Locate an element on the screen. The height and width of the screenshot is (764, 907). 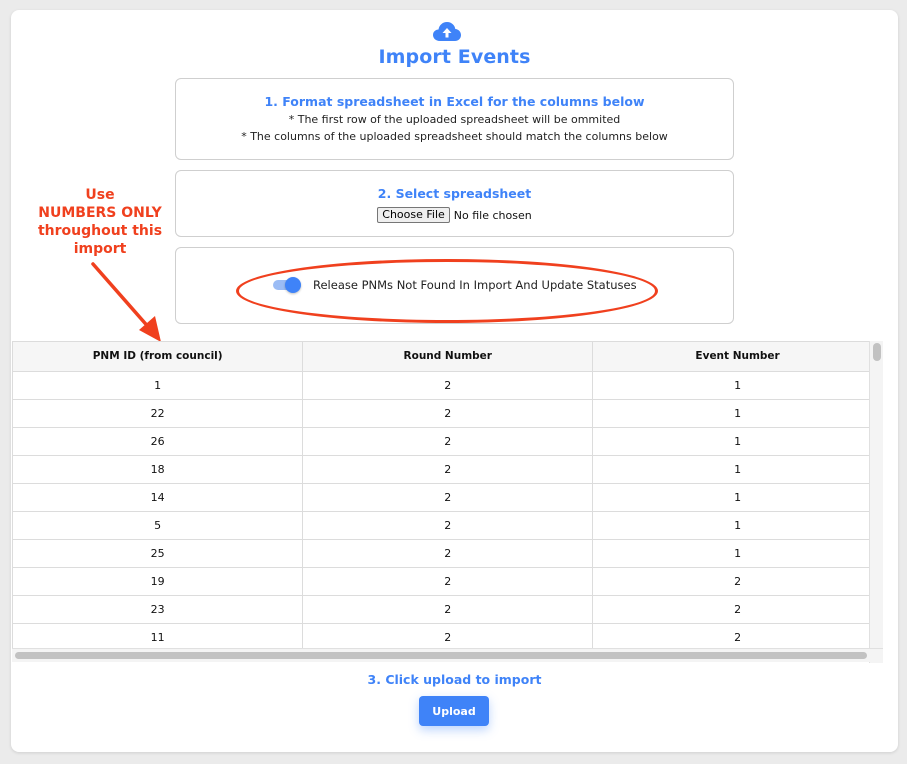
table-row: 25 2 1 is located at coordinates (447, 553).